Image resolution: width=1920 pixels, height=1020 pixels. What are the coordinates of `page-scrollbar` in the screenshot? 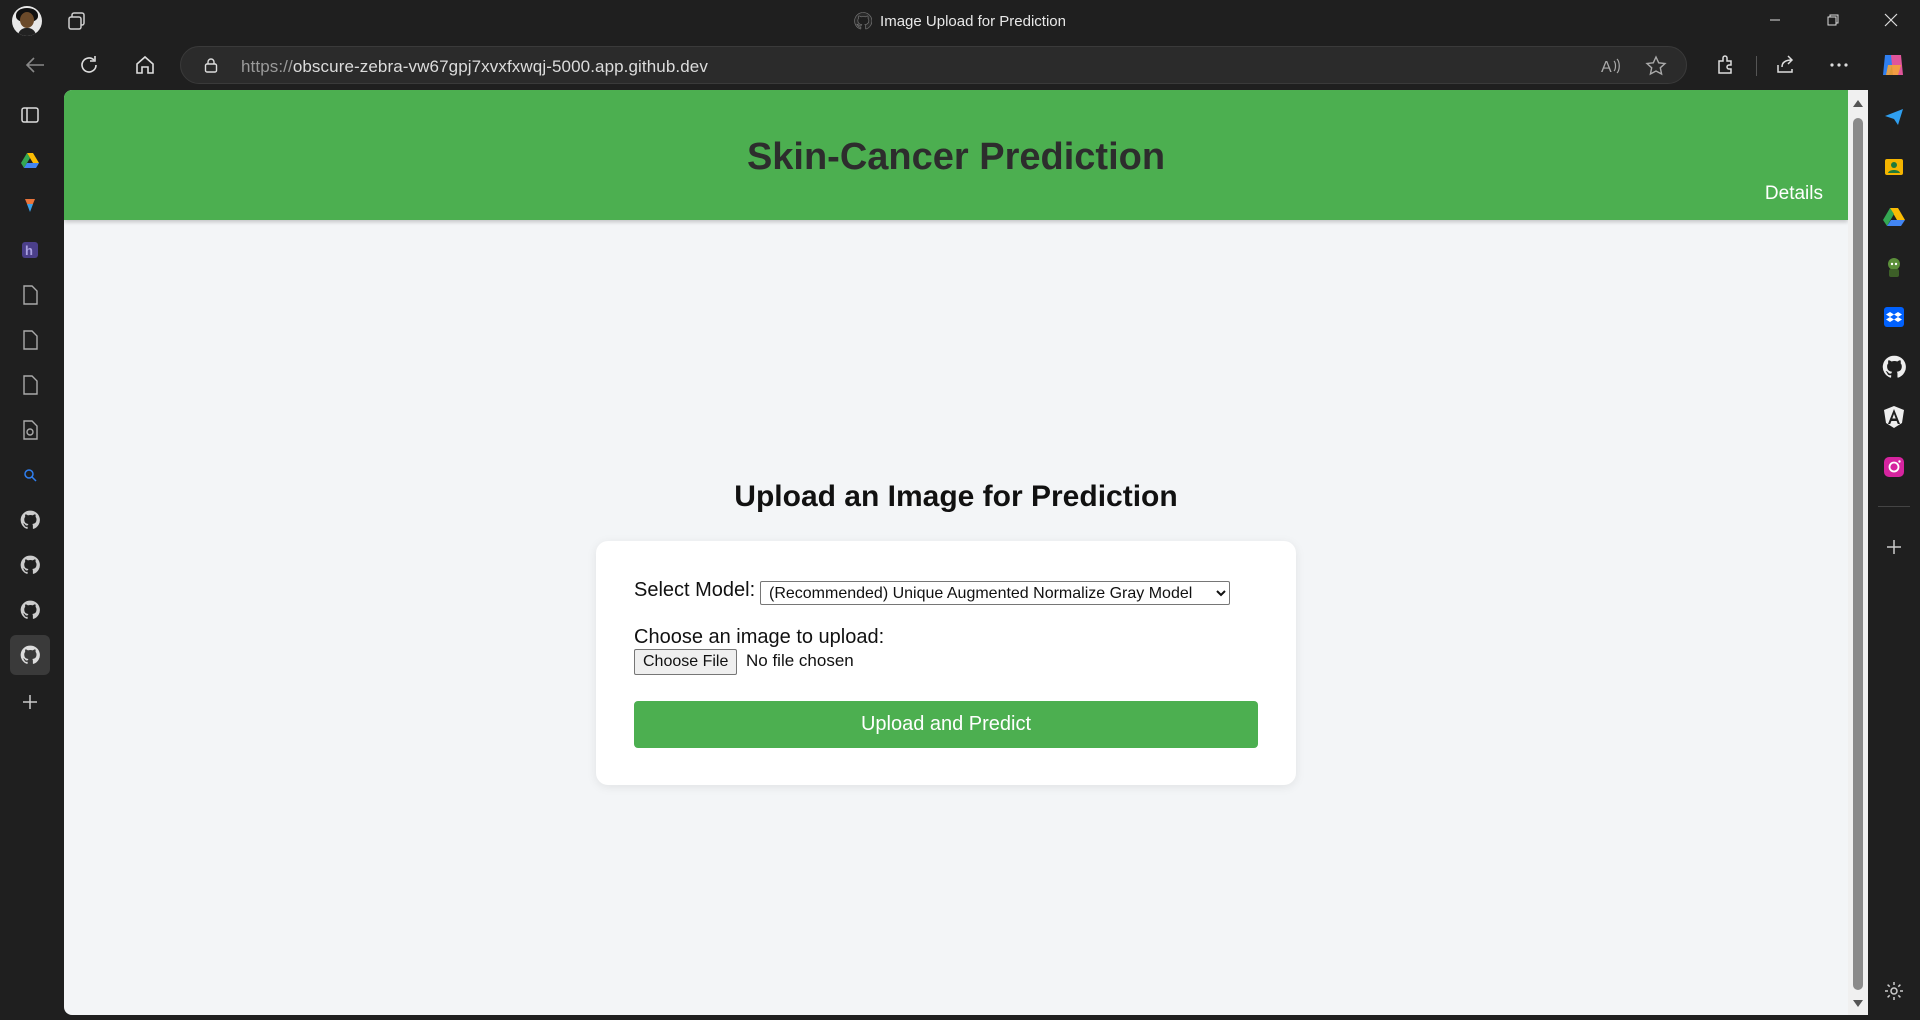 It's located at (1858, 552).